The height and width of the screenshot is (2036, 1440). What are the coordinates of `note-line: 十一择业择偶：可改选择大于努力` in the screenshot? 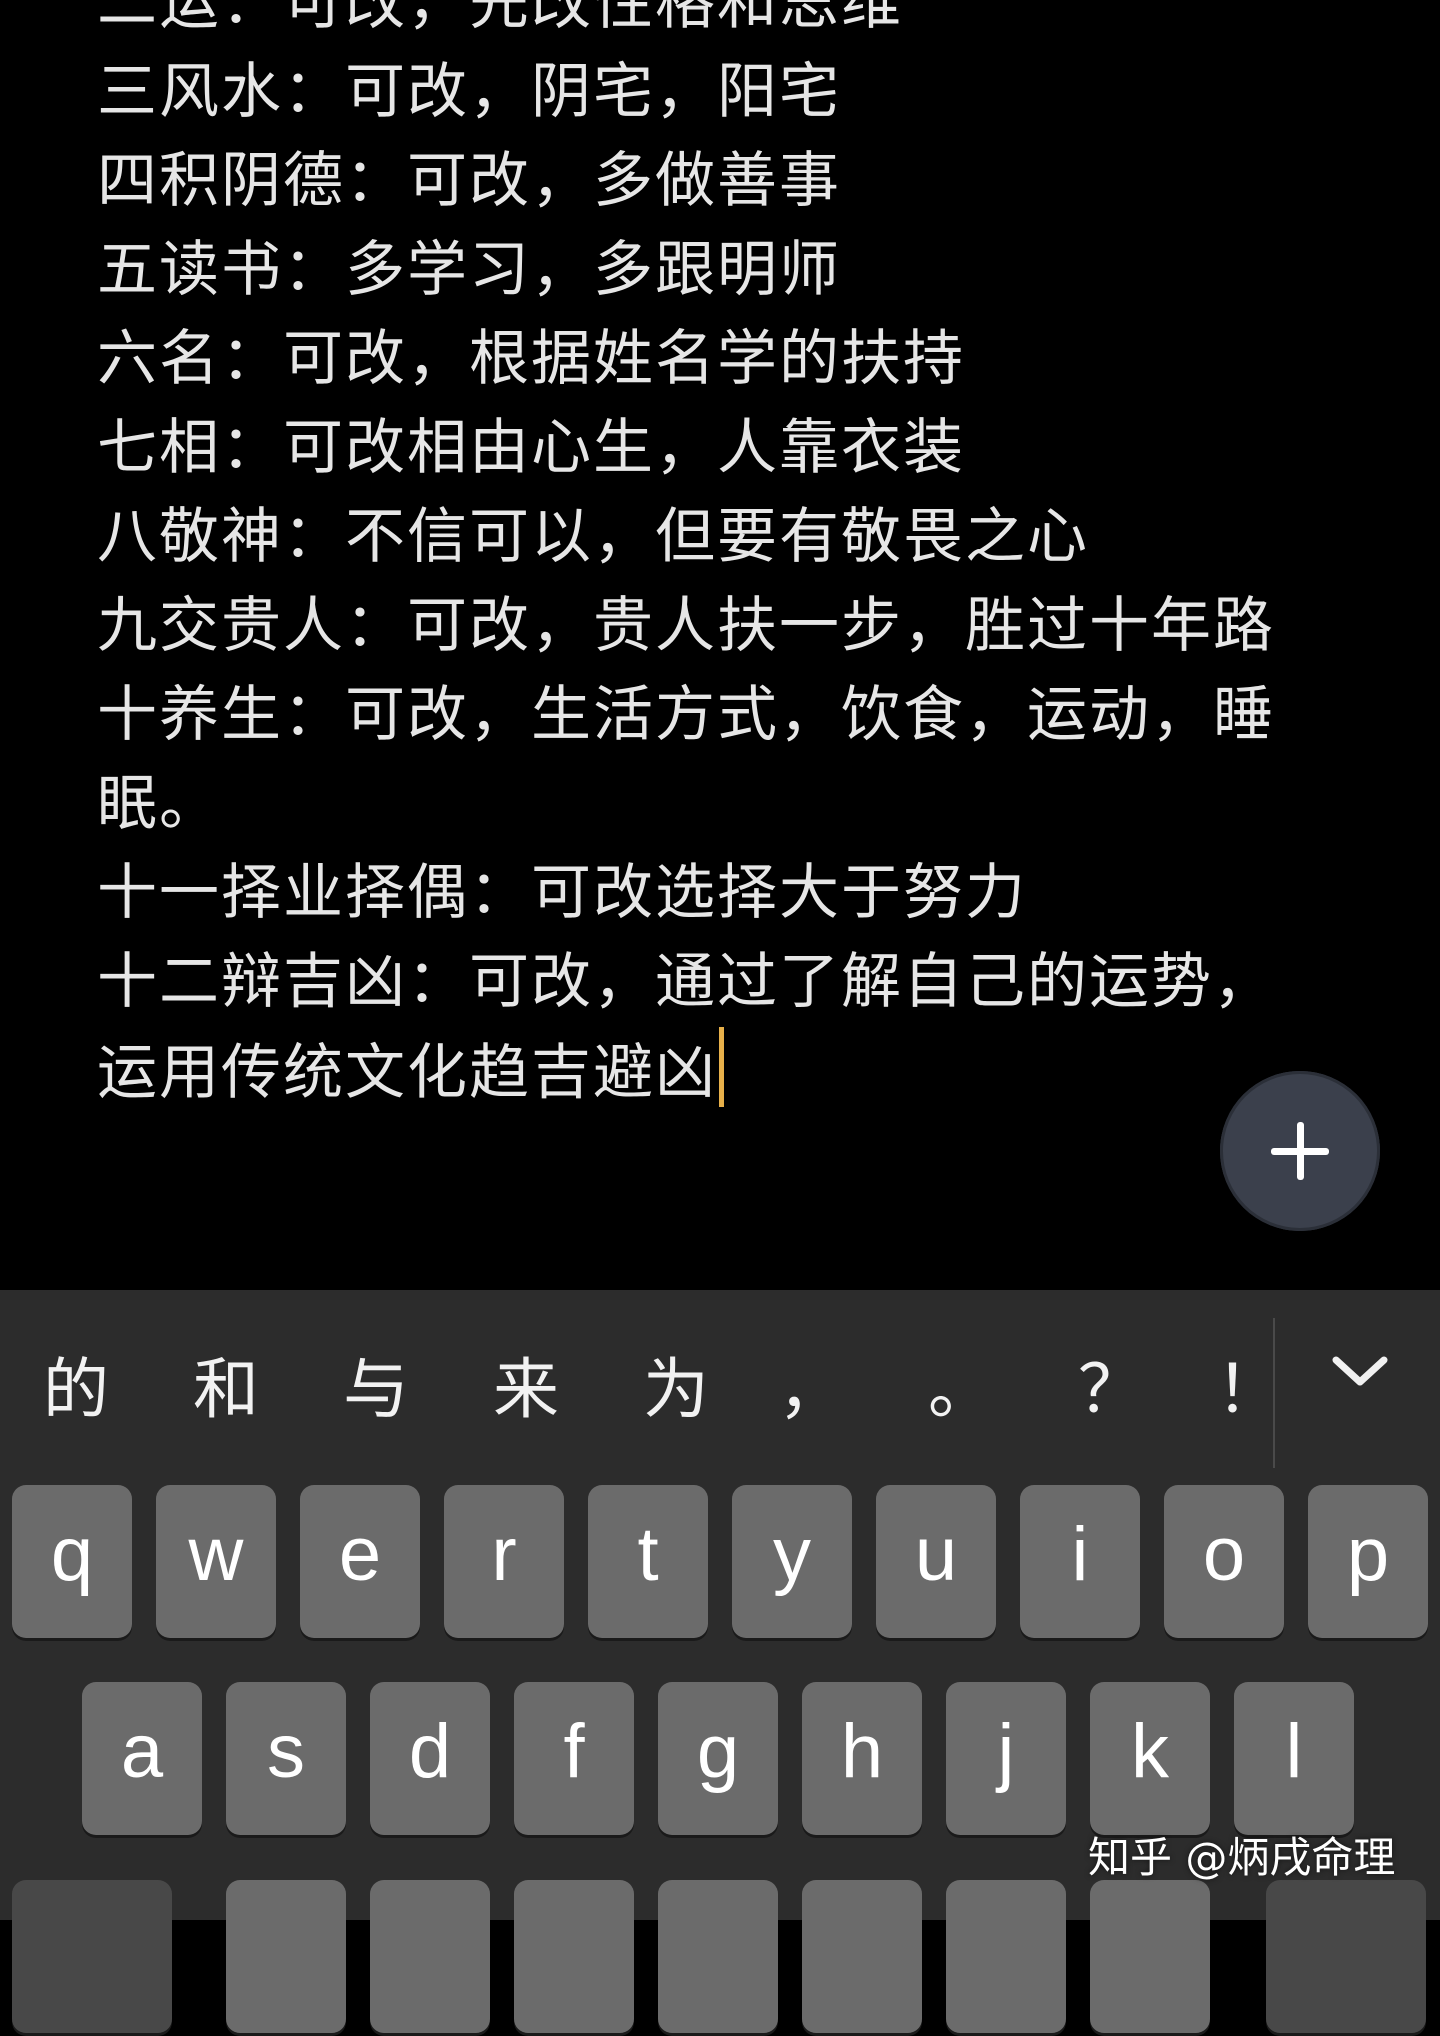 It's located at (562, 893).